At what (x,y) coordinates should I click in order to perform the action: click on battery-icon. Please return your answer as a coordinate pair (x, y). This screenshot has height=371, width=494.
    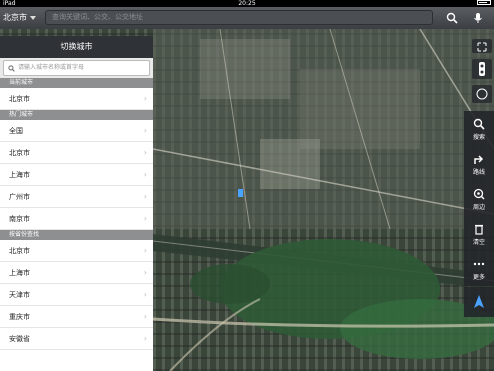
    Looking at the image, I should click on (484, 2).